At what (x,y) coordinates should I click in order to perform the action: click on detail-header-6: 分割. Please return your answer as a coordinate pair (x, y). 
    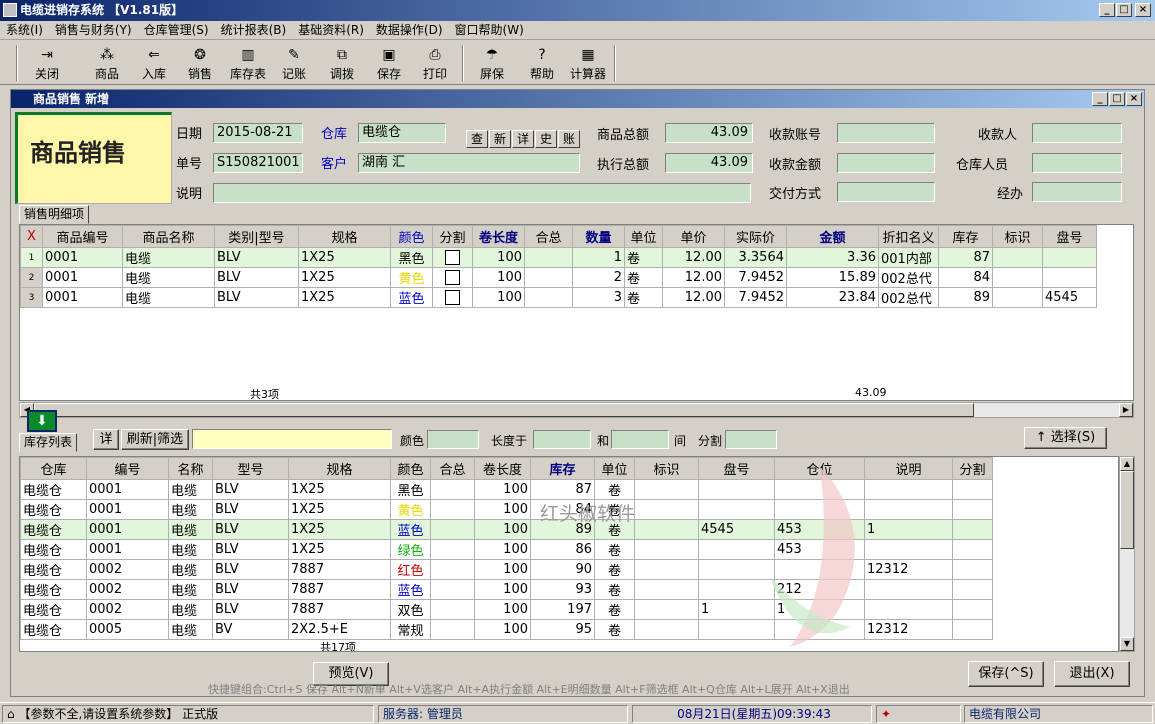
    Looking at the image, I should click on (452, 236).